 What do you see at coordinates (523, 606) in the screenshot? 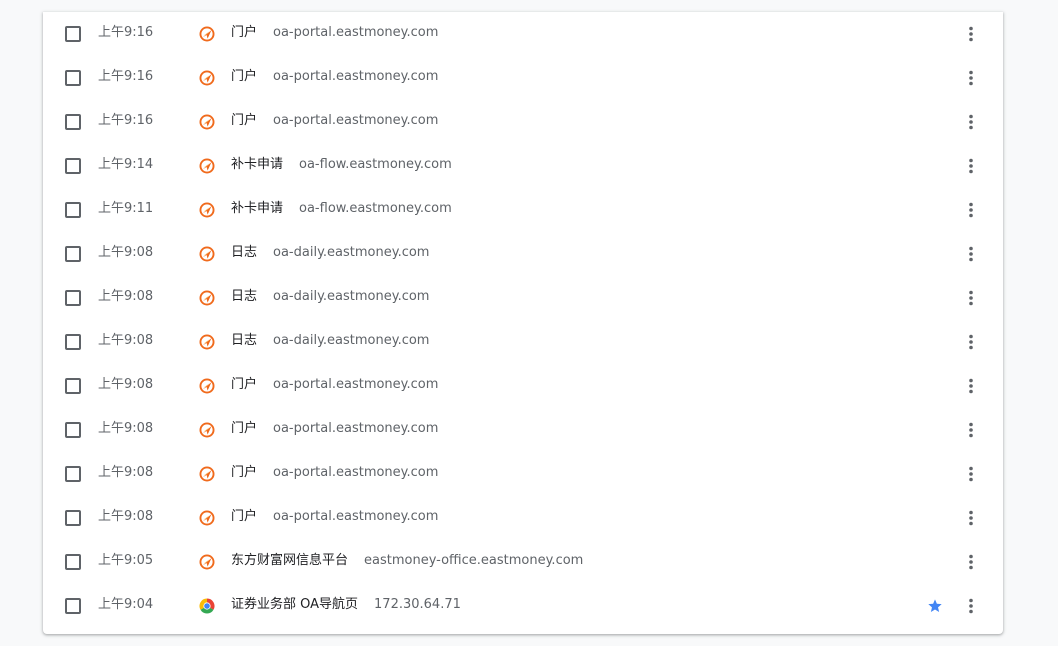
I see `history-row: 上午9:04 证券业务部 OA导航页 172.30.64.71` at bounding box center [523, 606].